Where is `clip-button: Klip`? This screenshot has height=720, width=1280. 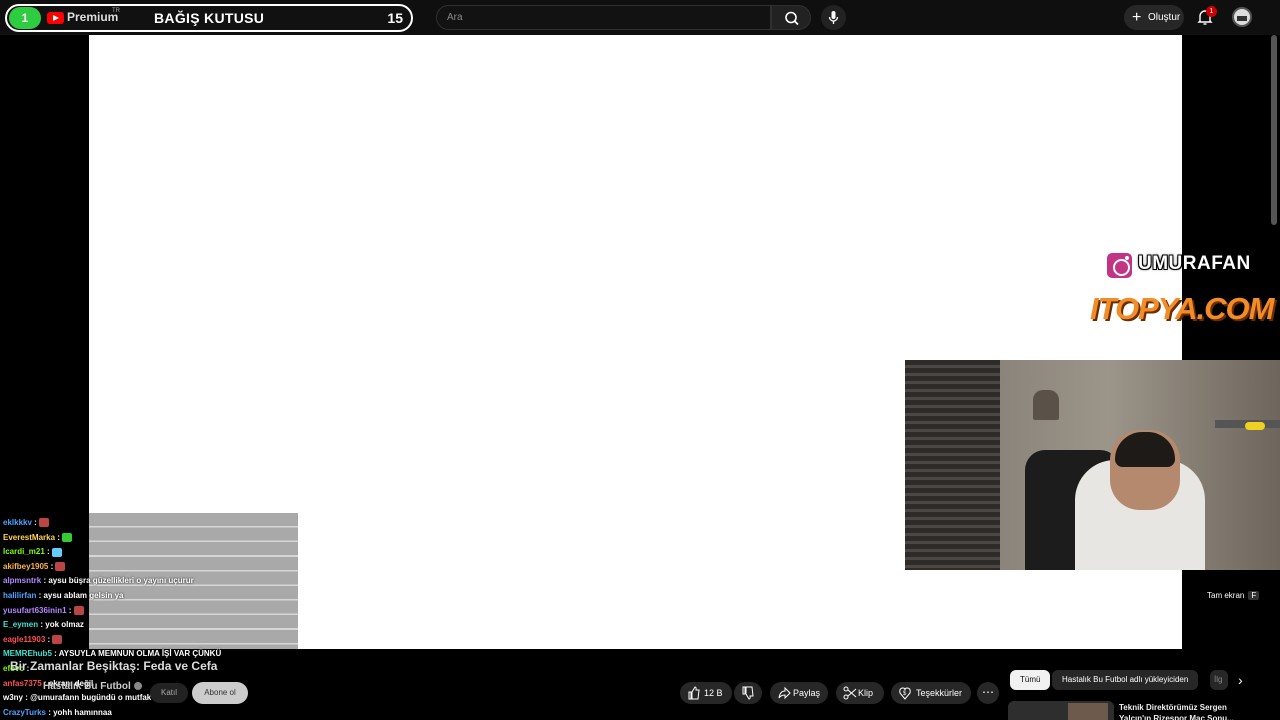
clip-button: Klip is located at coordinates (860, 693).